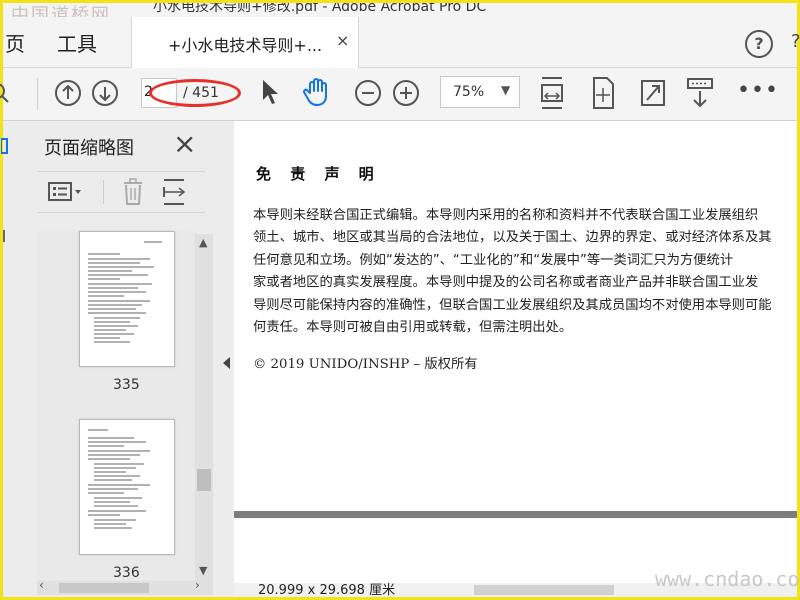  What do you see at coordinates (197, 585) in the screenshot?
I see `scroll-right-icon: ›` at bounding box center [197, 585].